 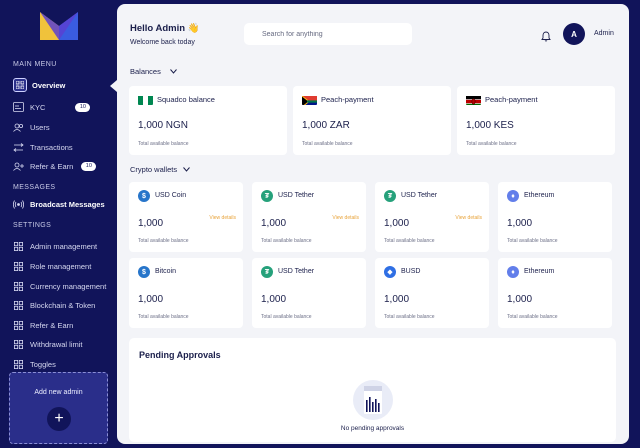 What do you see at coordinates (154, 169) in the screenshot?
I see `crypto-title: Crypto wallets` at bounding box center [154, 169].